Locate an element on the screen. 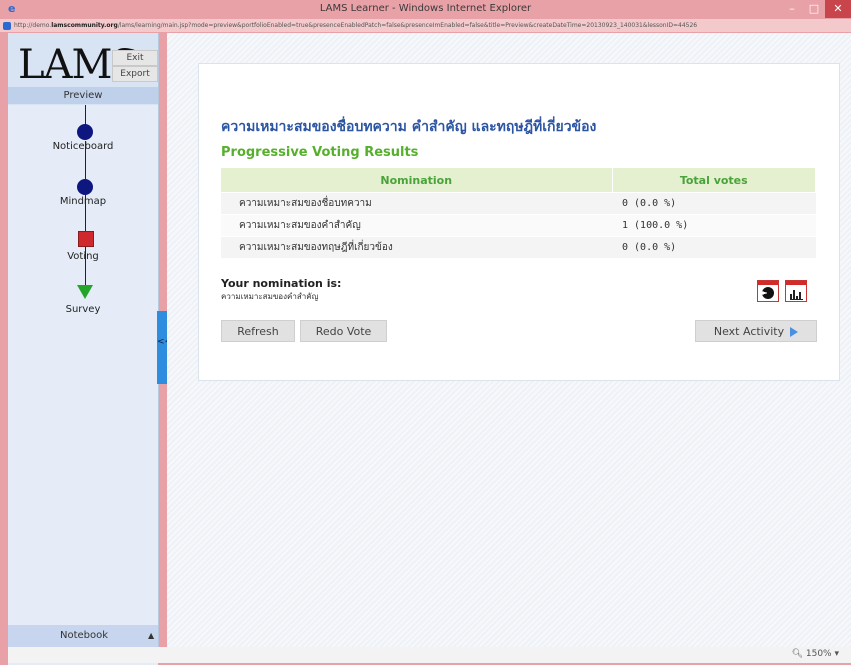 The image size is (851, 665). your-nomination-value: ความเหมาะสมของคำสำคัญ is located at coordinates (270, 296).